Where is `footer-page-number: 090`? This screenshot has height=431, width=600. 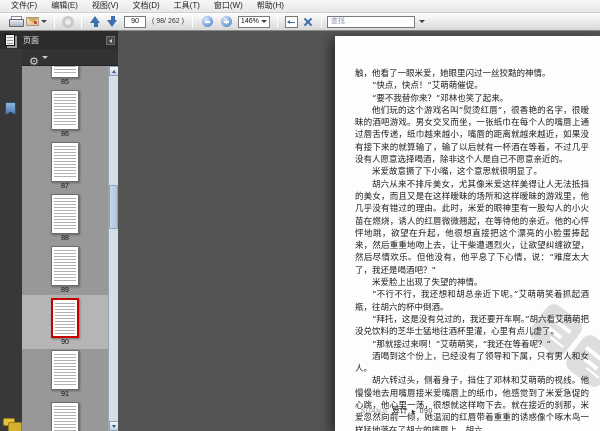
footer-page-number: 090 is located at coordinates (426, 411).